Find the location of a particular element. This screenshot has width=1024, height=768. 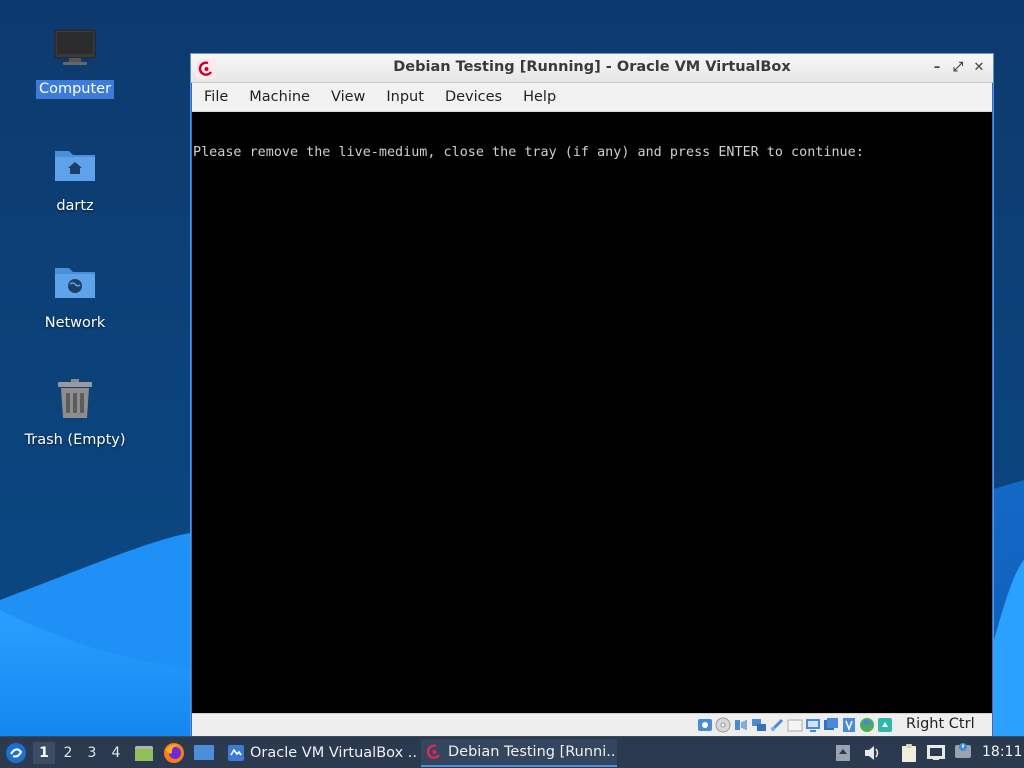

menu-devices: Devices is located at coordinates (473, 97).